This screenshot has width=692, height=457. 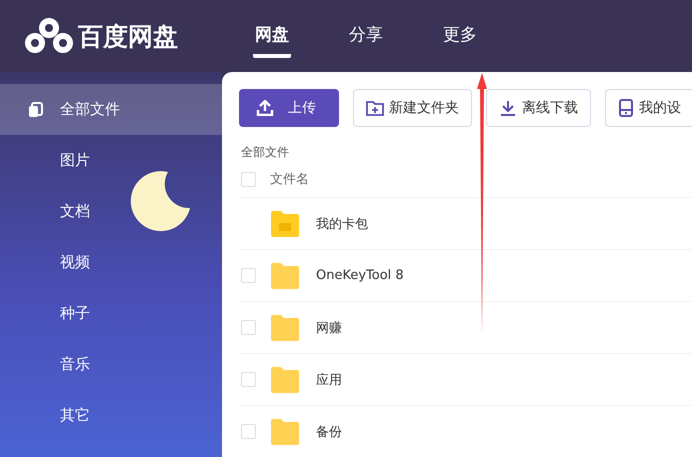 I want to click on nav-tab: 网盘, so click(x=272, y=36).